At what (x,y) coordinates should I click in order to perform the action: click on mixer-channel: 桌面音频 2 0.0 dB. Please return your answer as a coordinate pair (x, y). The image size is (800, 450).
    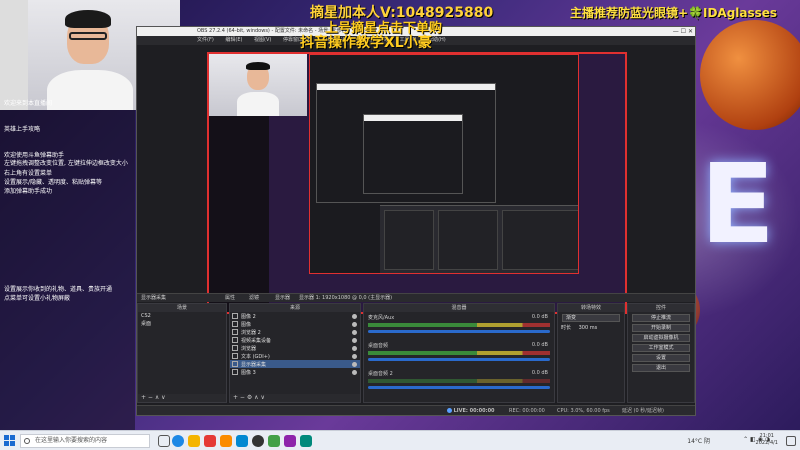
    Looking at the image, I should click on (459, 382).